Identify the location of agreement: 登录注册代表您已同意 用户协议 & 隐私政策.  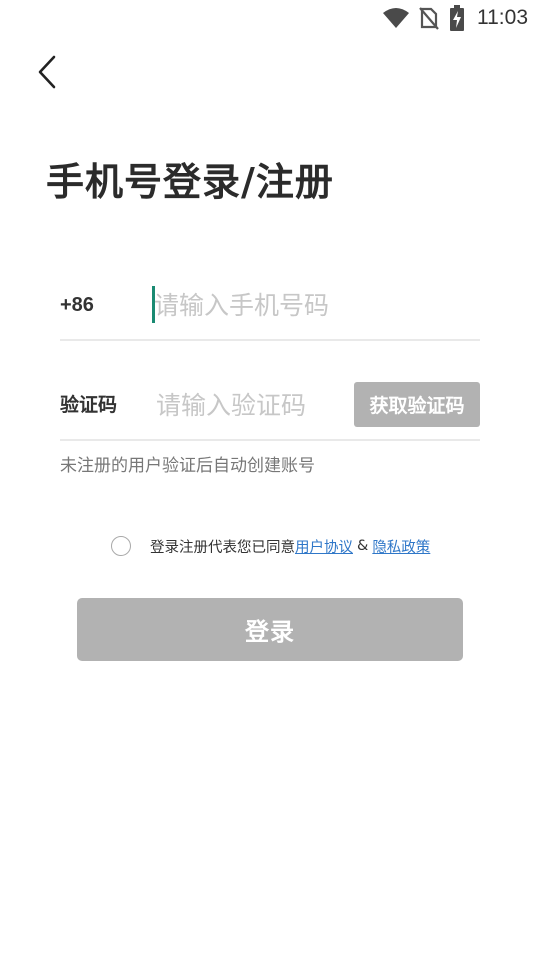
(270, 546).